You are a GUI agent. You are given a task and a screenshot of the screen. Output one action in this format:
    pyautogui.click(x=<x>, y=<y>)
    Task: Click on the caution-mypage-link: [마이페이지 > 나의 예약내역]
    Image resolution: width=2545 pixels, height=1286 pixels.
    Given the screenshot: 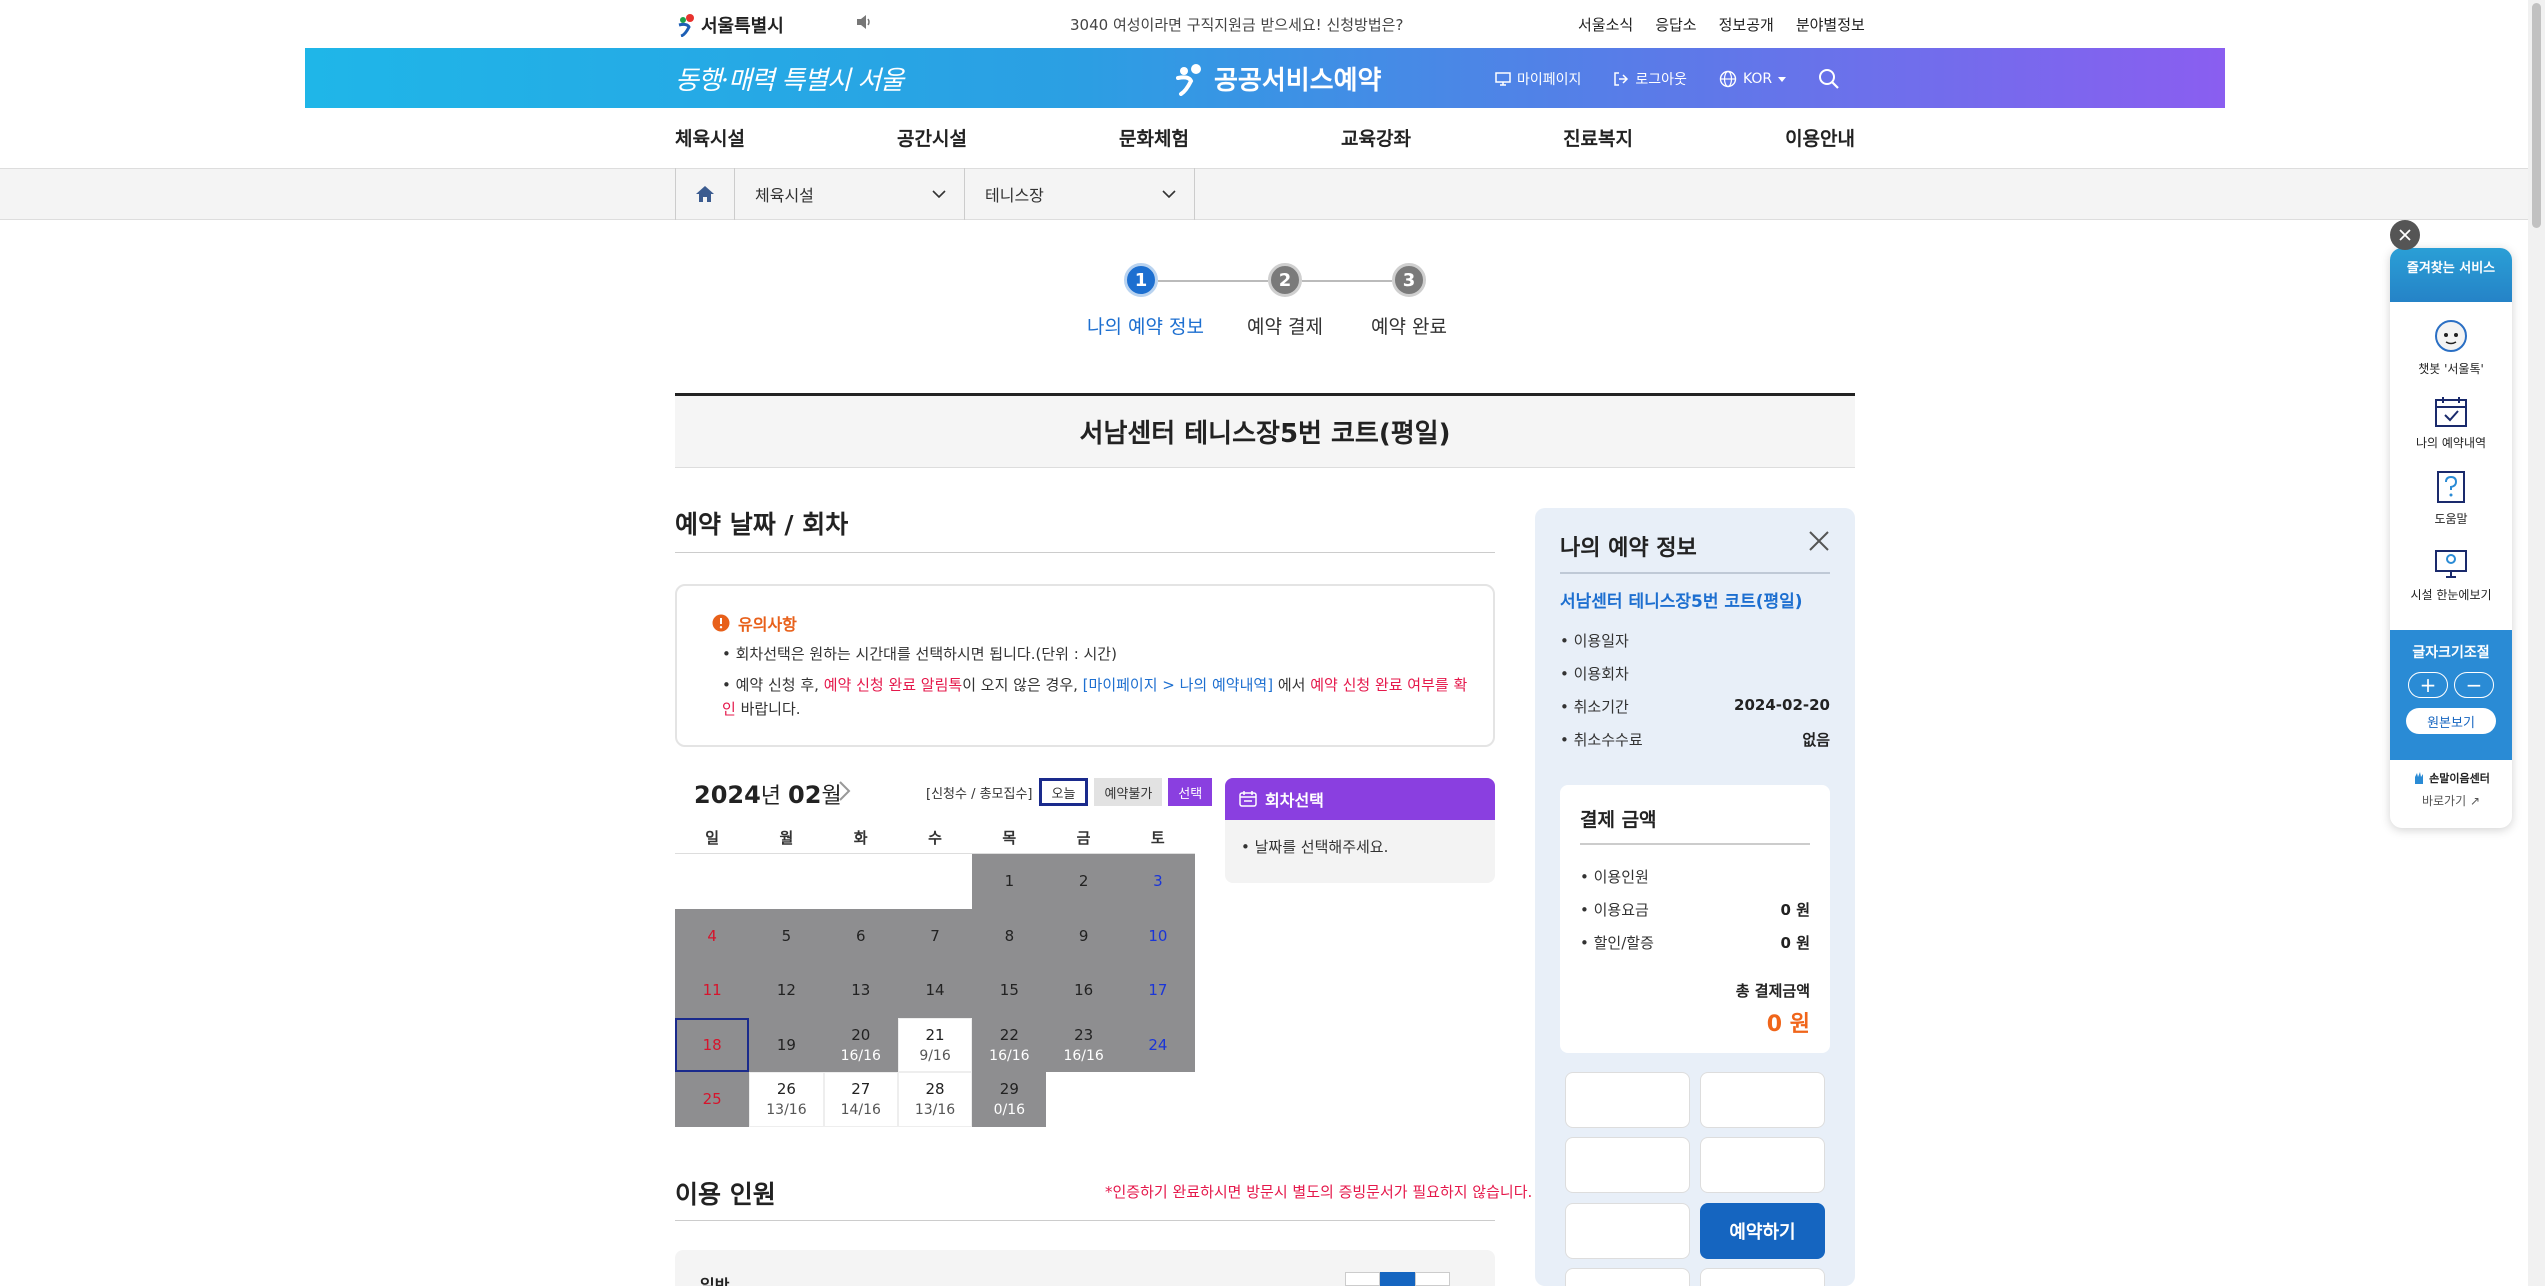 What is the action you would take?
    pyautogui.click(x=1178, y=685)
    